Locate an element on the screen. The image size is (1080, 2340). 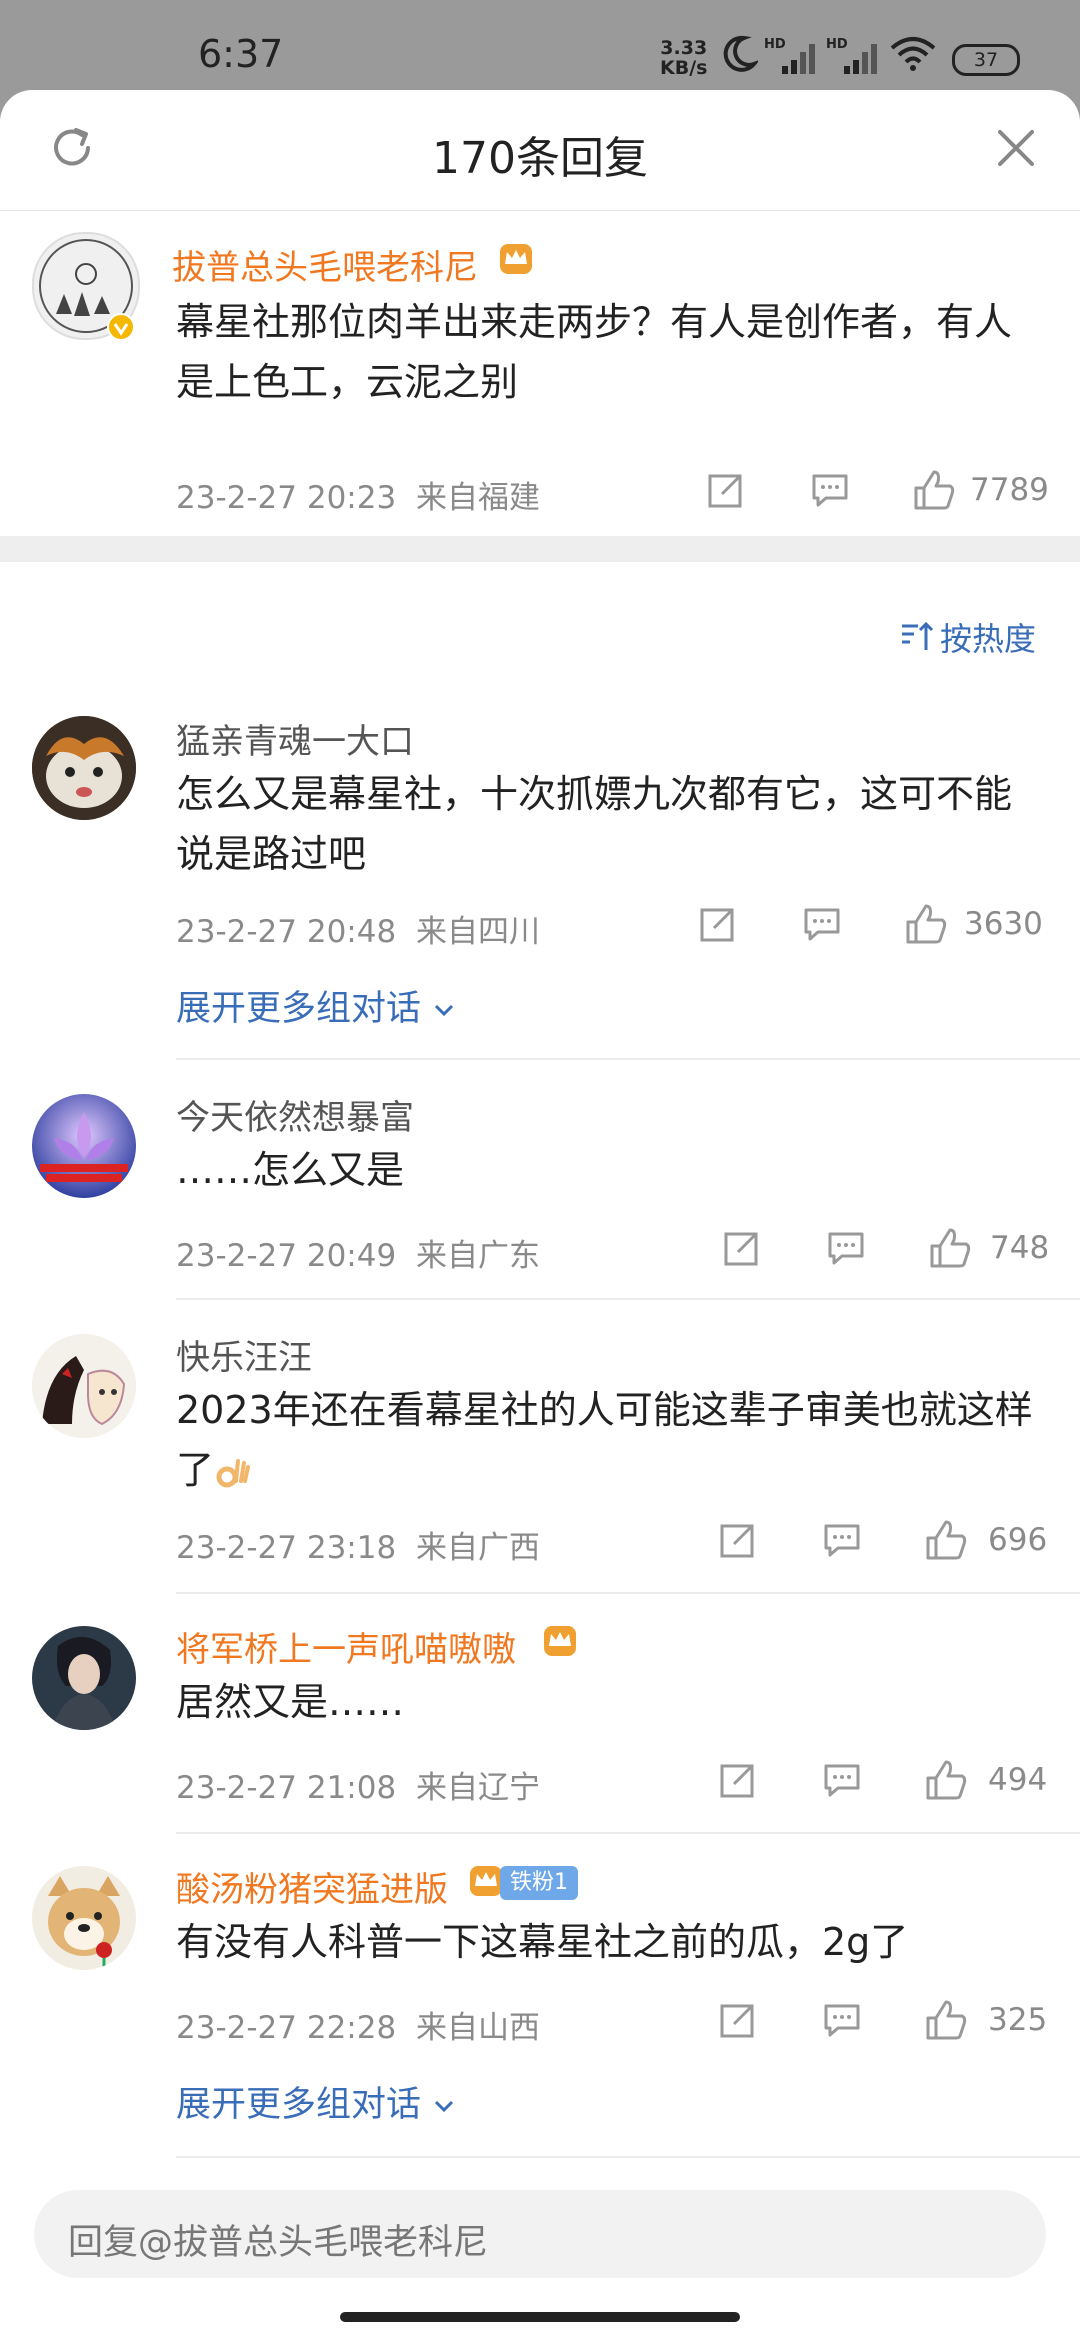
reply-input: 回复@拔普总头毛喂老科尼 is located at coordinates (540, 2234).